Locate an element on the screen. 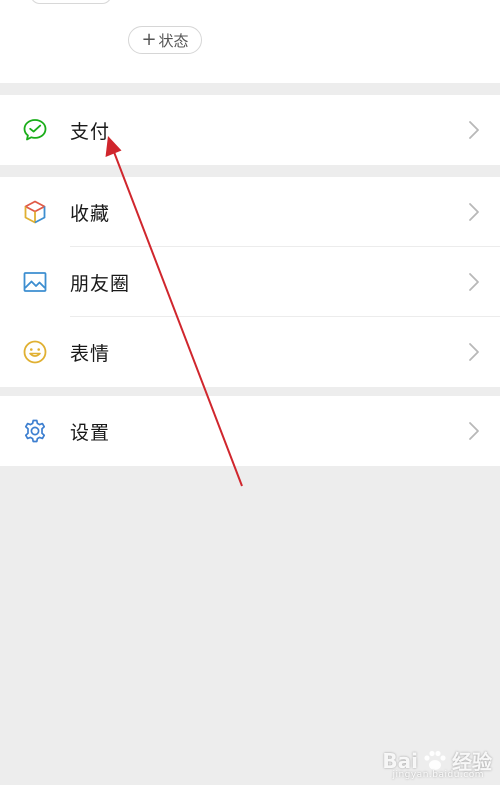  baidu-jingyan-watermark: Bai 经验 jingyan.baidu.com is located at coordinates (437, 763).